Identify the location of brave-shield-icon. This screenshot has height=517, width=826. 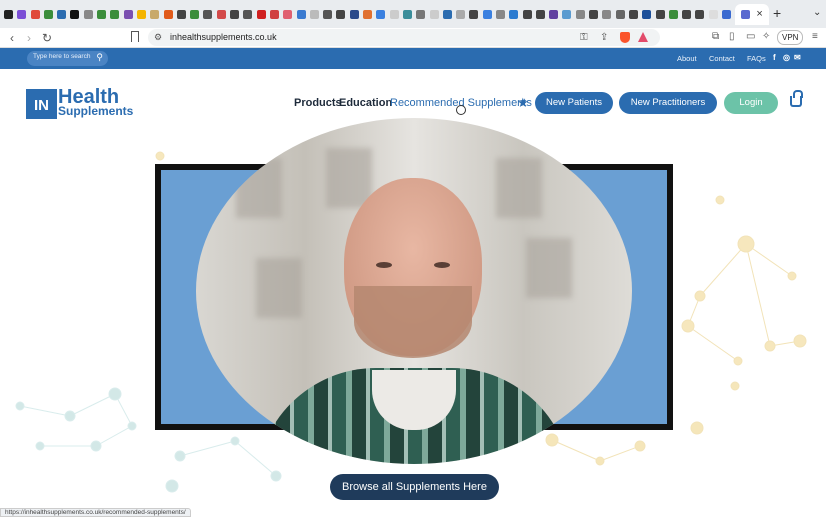
(625, 37).